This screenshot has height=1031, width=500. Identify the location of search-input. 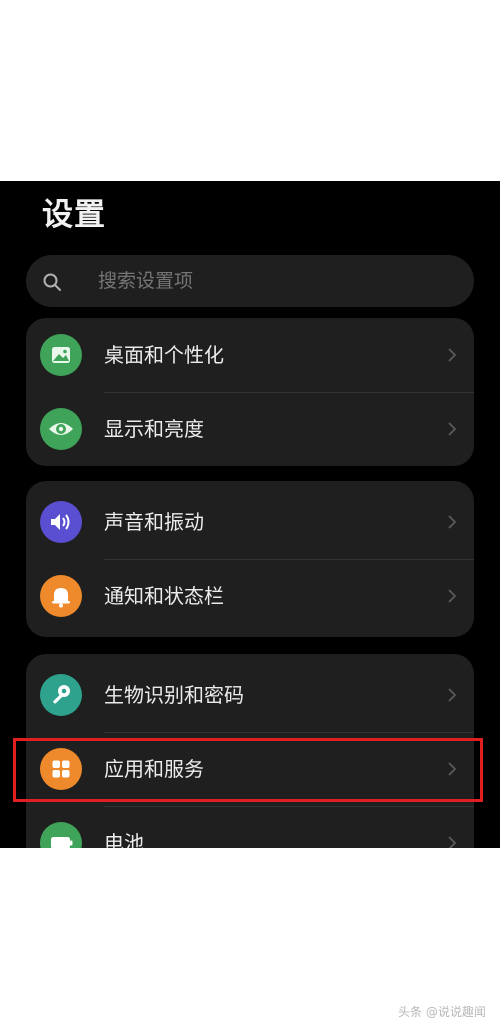
(284, 281).